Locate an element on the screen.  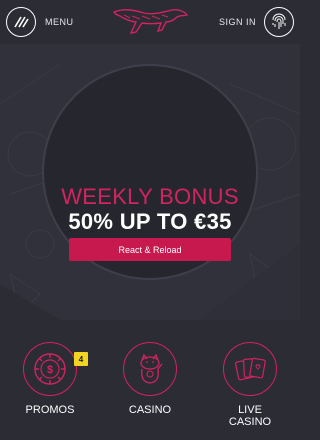
fingerprint-icon is located at coordinates (279, 22).